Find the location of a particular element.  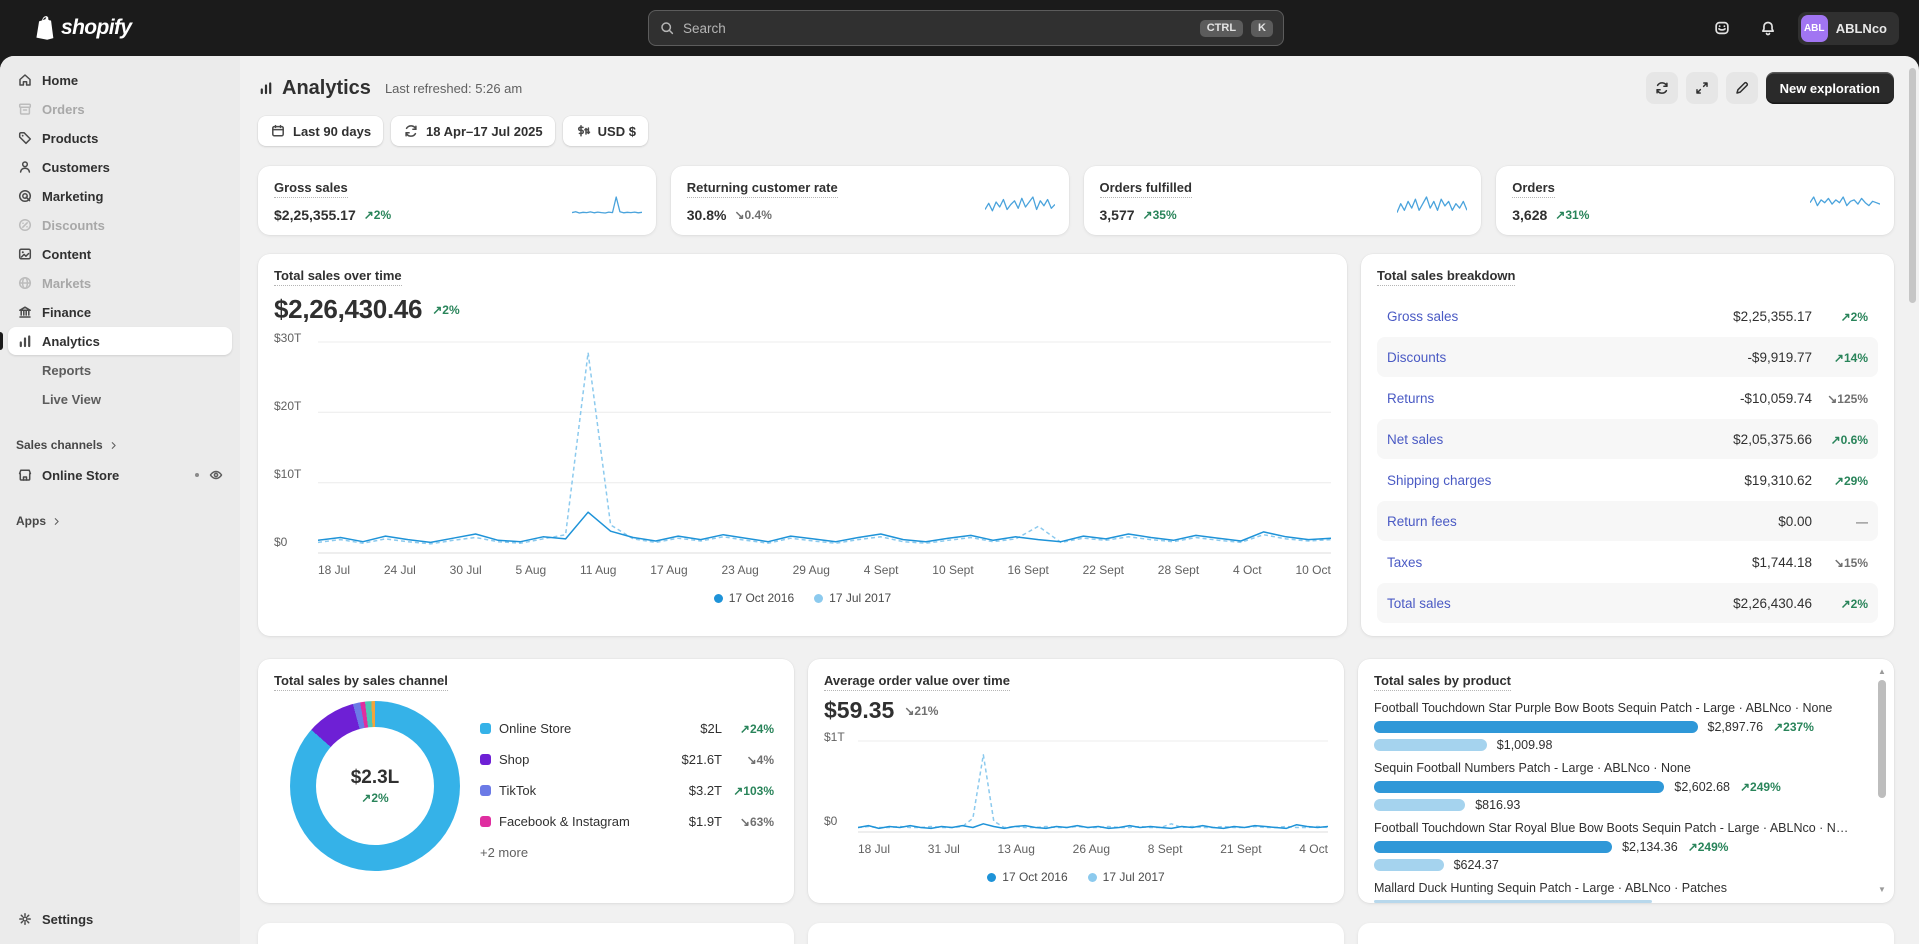

home-icon is located at coordinates (24, 80).